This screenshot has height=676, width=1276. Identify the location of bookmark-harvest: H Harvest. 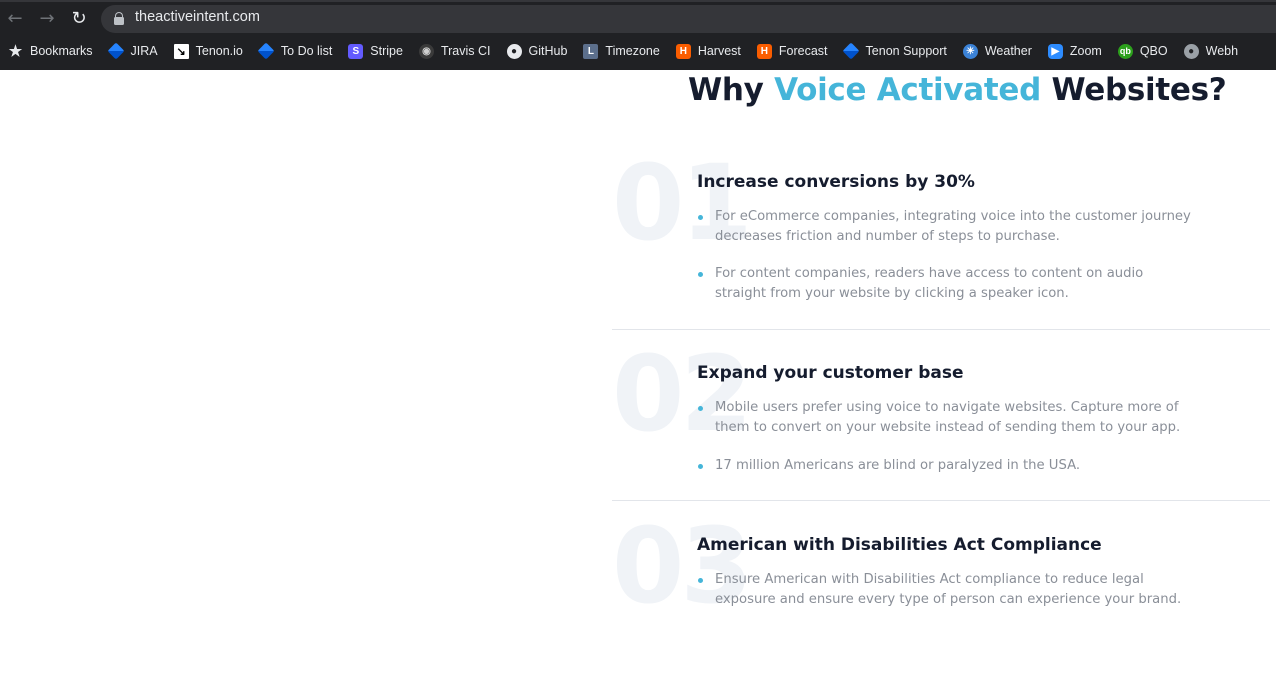
(708, 51).